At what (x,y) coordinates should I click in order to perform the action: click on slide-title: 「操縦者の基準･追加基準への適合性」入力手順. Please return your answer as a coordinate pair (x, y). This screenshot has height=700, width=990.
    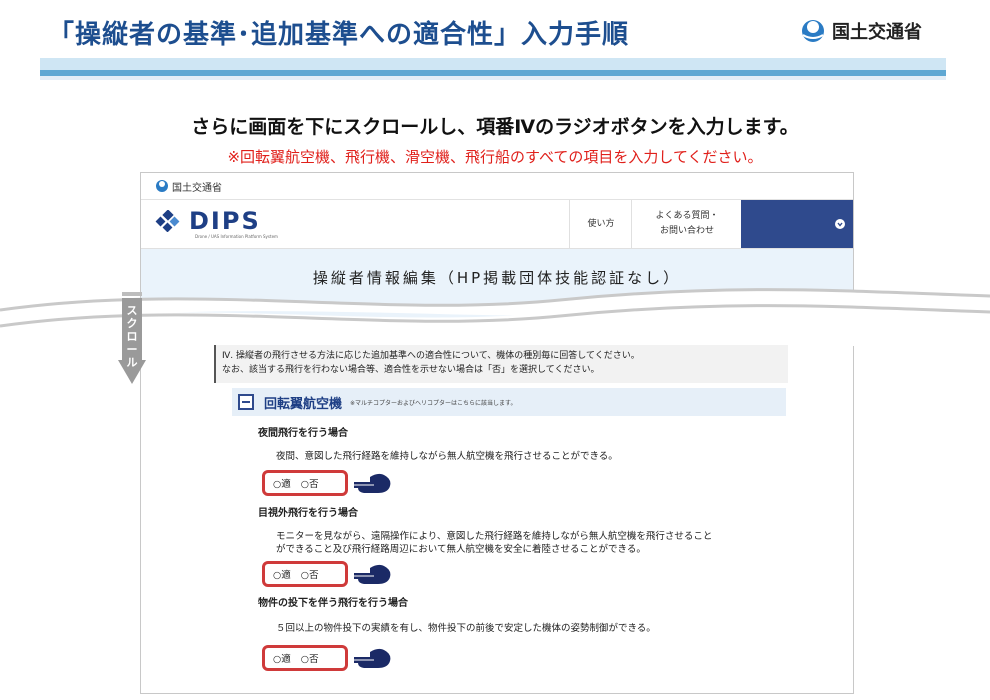
    Looking at the image, I should click on (339, 35).